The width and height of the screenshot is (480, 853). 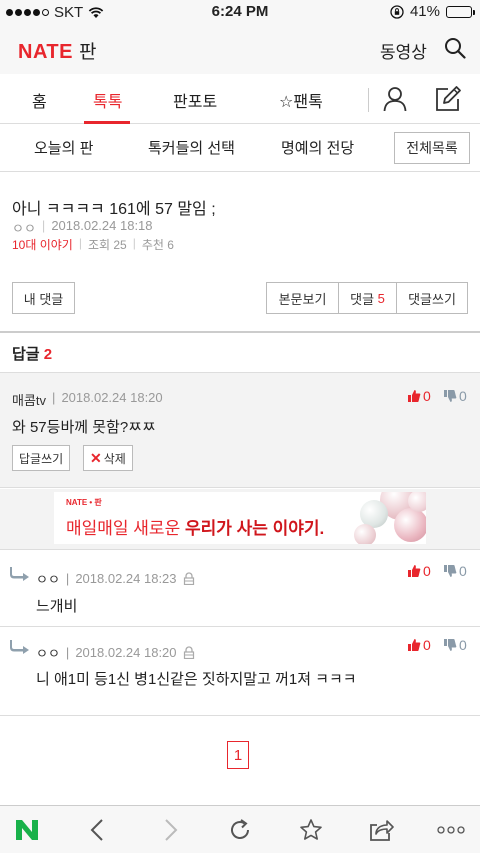 What do you see at coordinates (43, 298) in the screenshot?
I see `my-comments-button: 내 댓글` at bounding box center [43, 298].